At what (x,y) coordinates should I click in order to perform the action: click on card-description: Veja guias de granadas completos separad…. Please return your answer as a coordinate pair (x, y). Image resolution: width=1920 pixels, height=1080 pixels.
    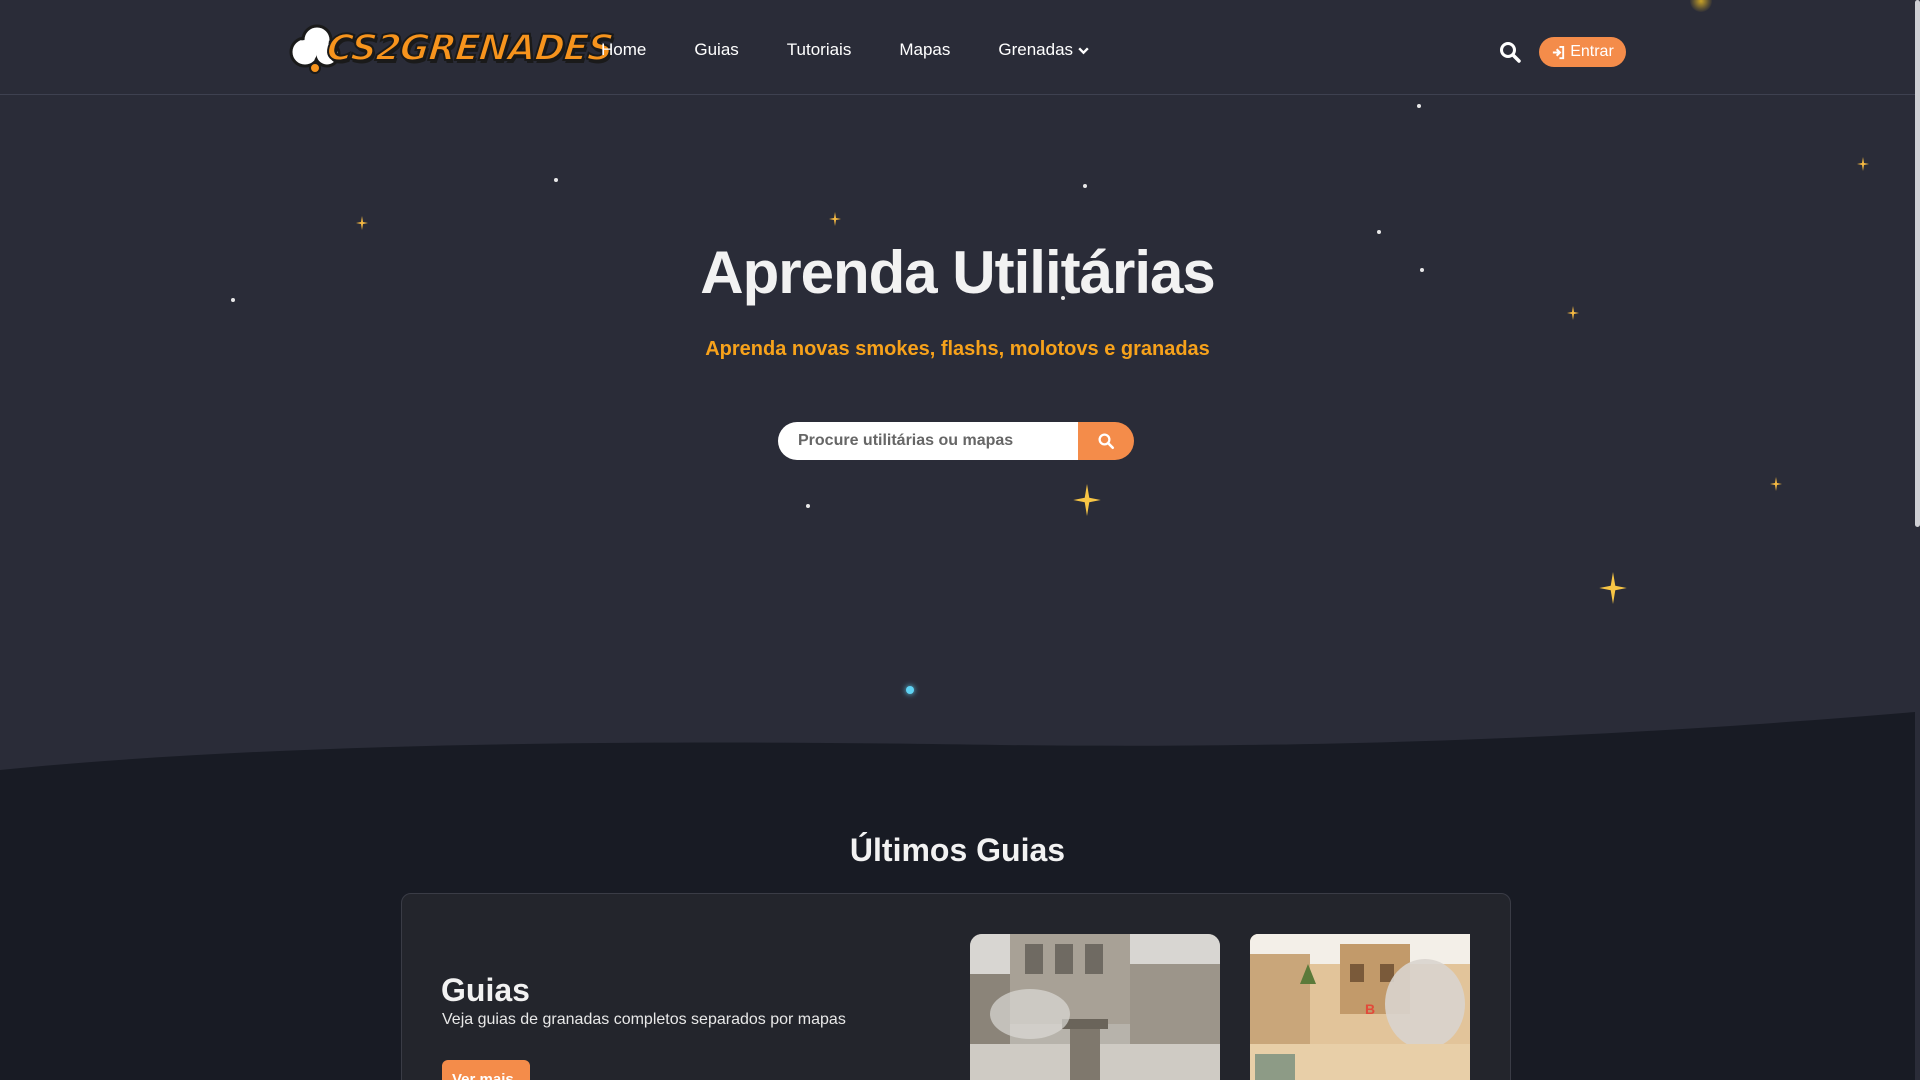
    Looking at the image, I should click on (644, 1019).